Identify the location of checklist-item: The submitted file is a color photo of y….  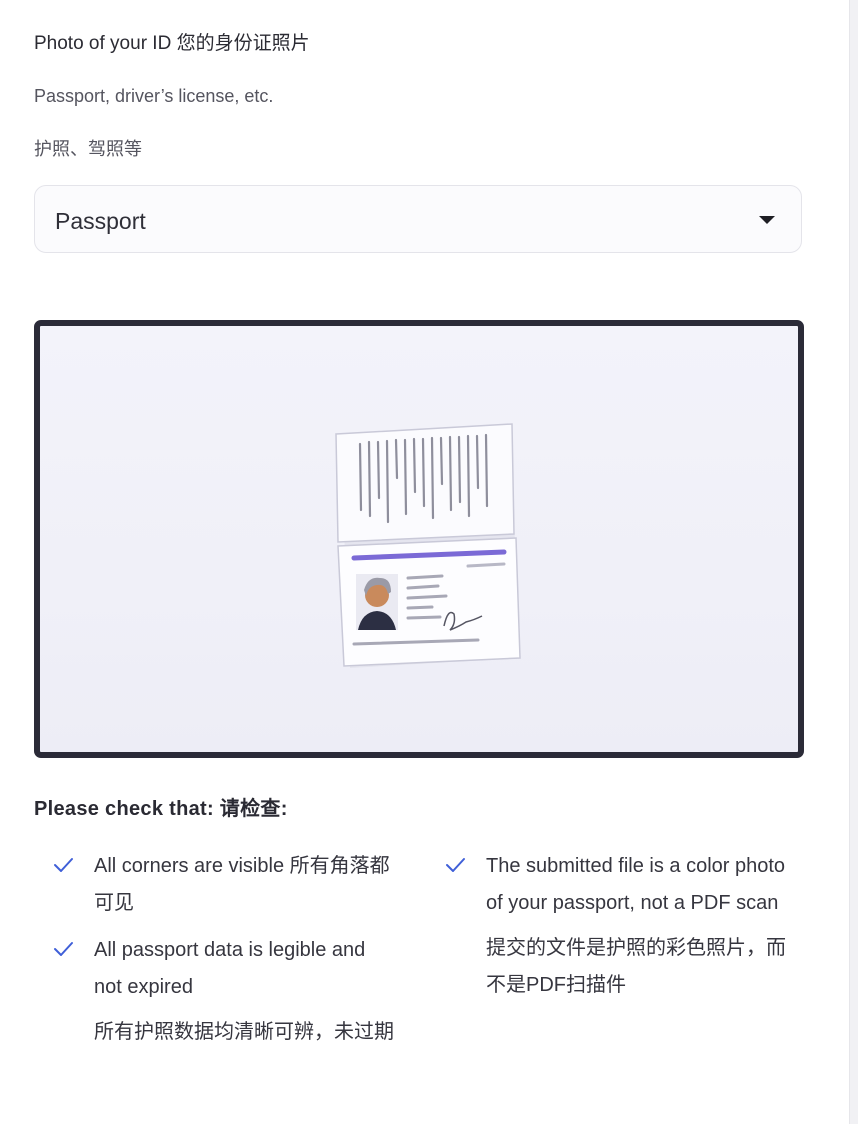
(615, 926).